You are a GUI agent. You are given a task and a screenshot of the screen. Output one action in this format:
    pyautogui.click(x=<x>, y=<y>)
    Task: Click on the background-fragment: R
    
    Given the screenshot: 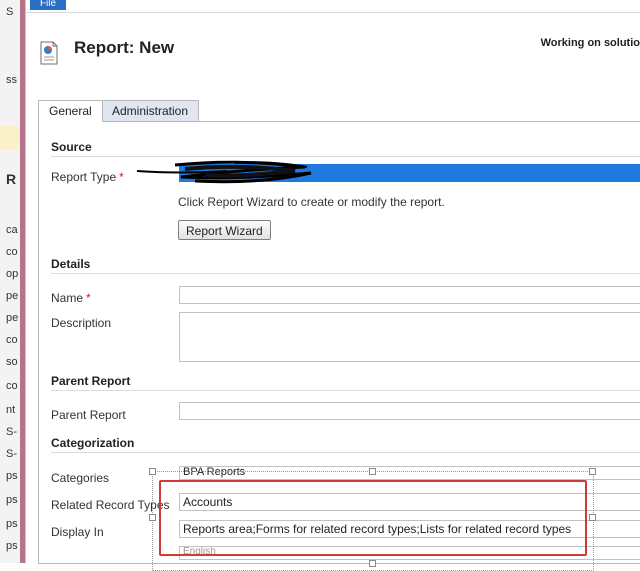 What is the action you would take?
    pyautogui.click(x=11, y=179)
    